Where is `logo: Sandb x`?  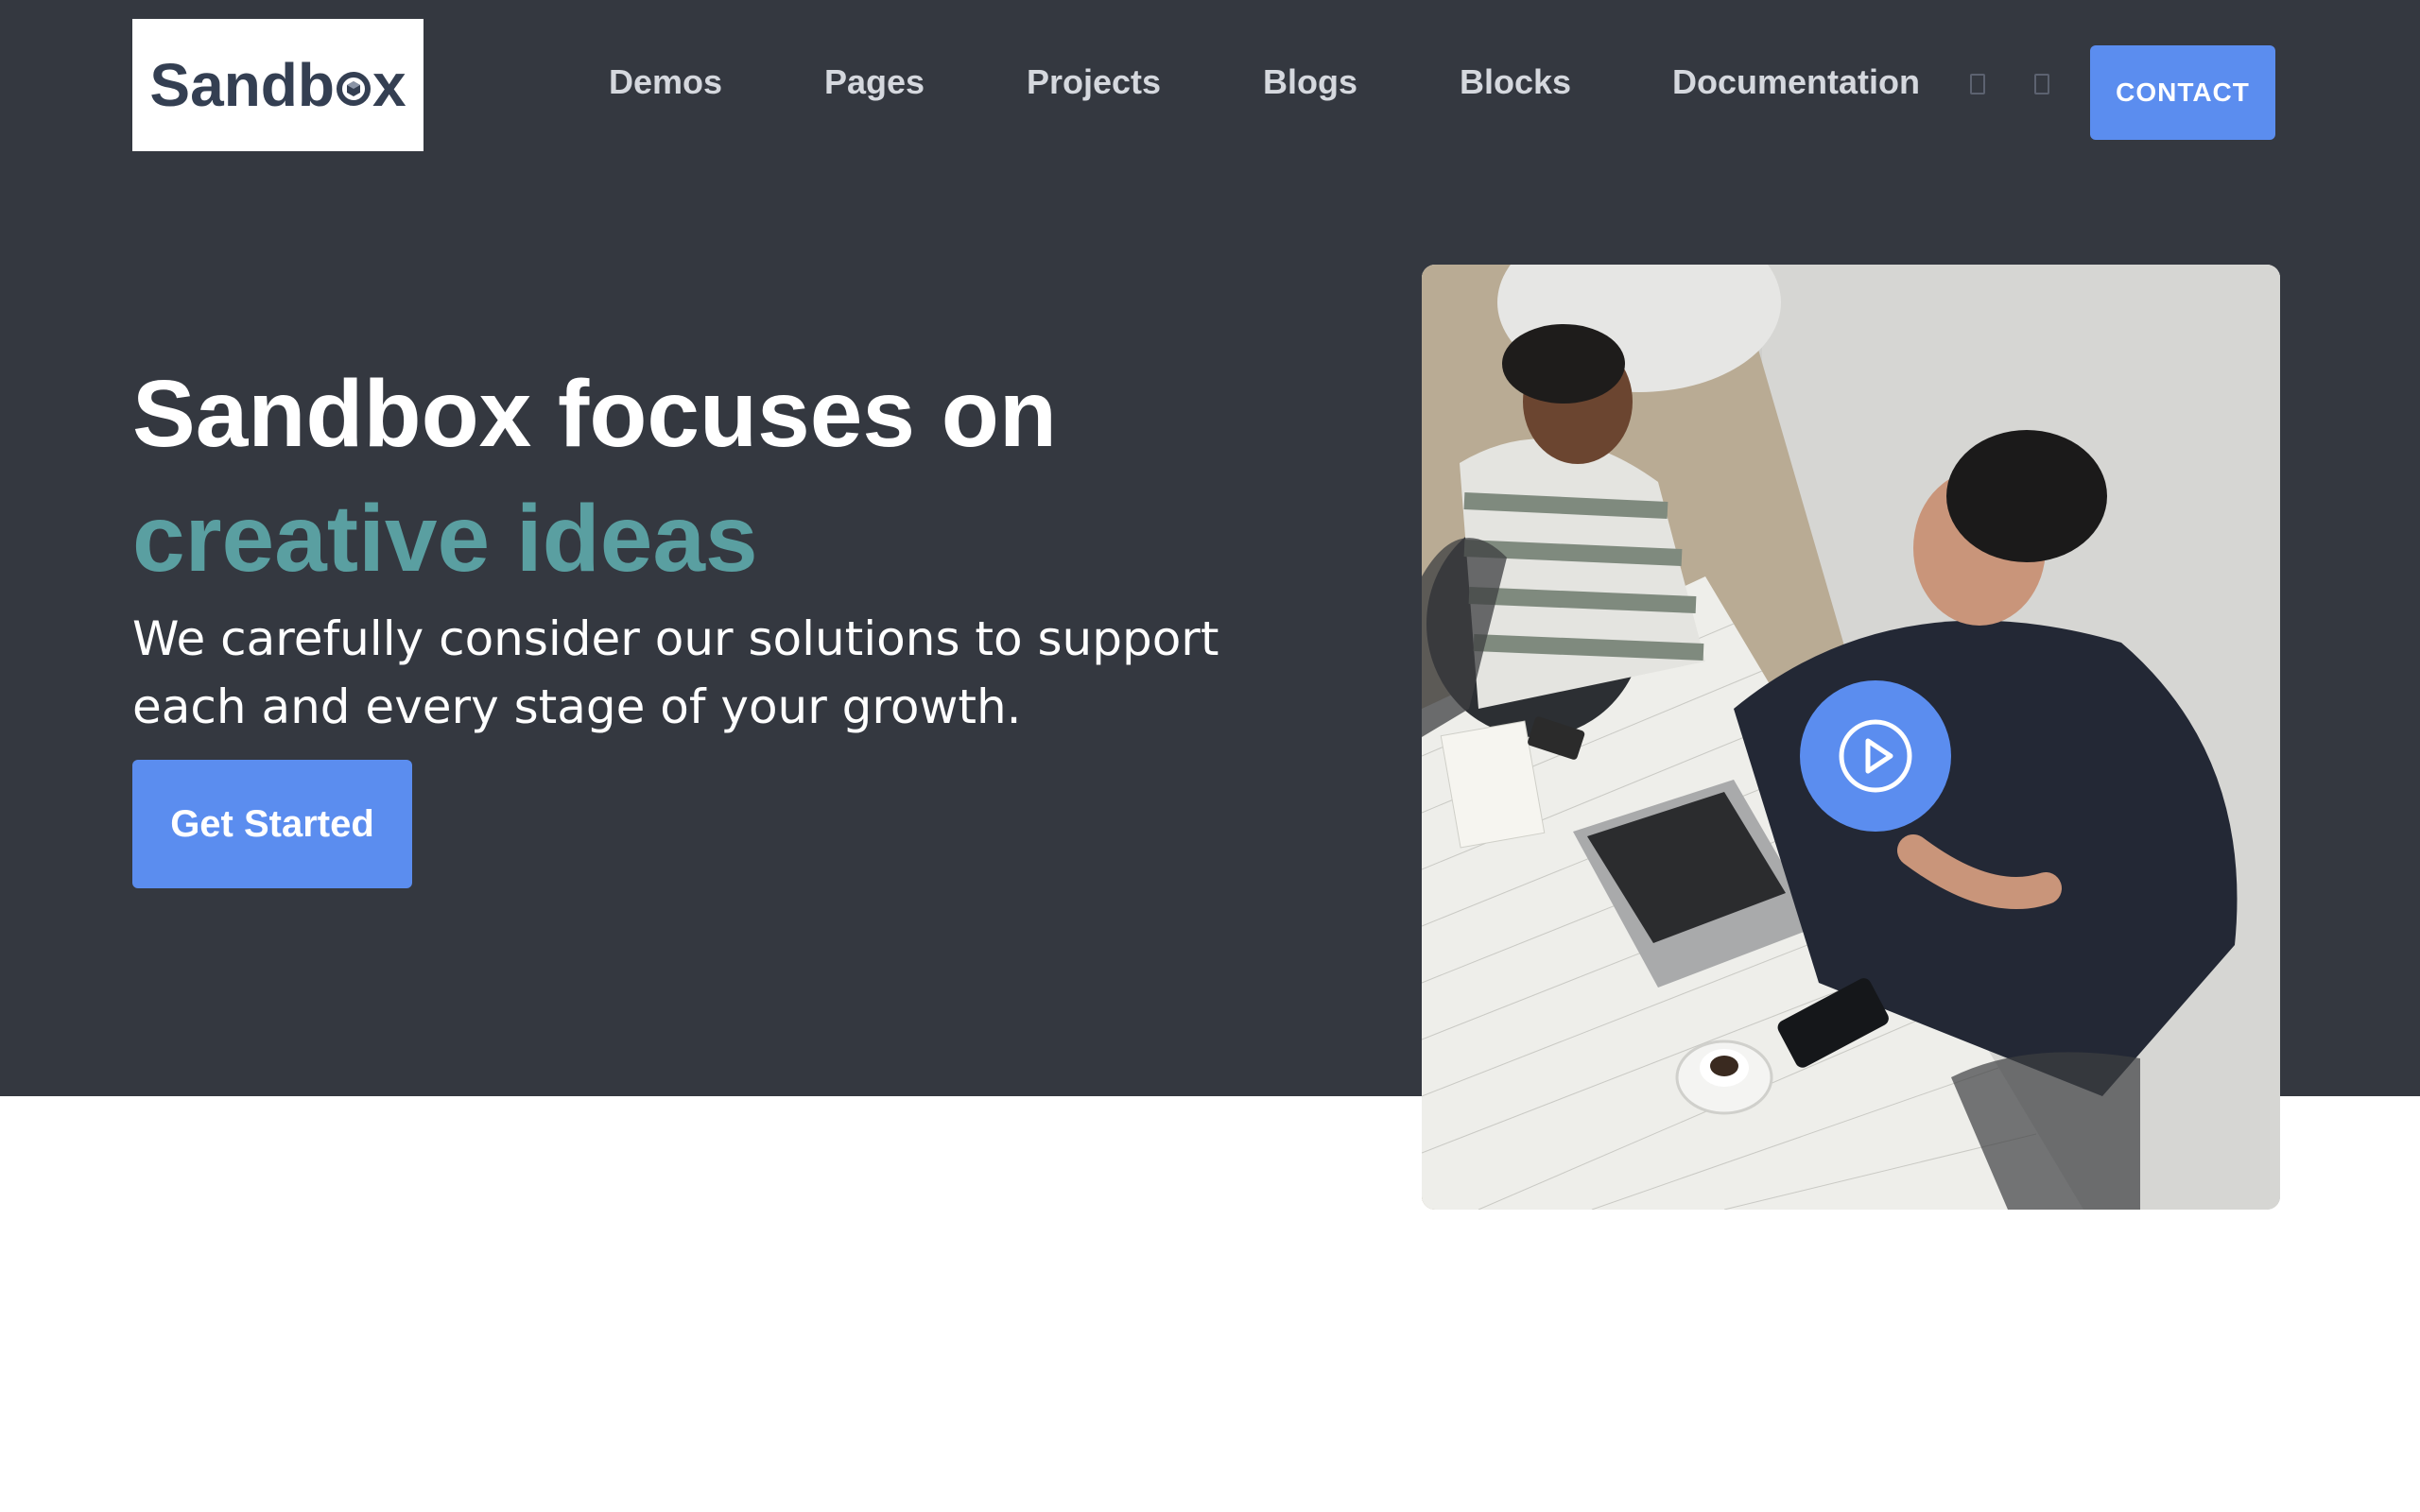 logo: Sandb x is located at coordinates (278, 85).